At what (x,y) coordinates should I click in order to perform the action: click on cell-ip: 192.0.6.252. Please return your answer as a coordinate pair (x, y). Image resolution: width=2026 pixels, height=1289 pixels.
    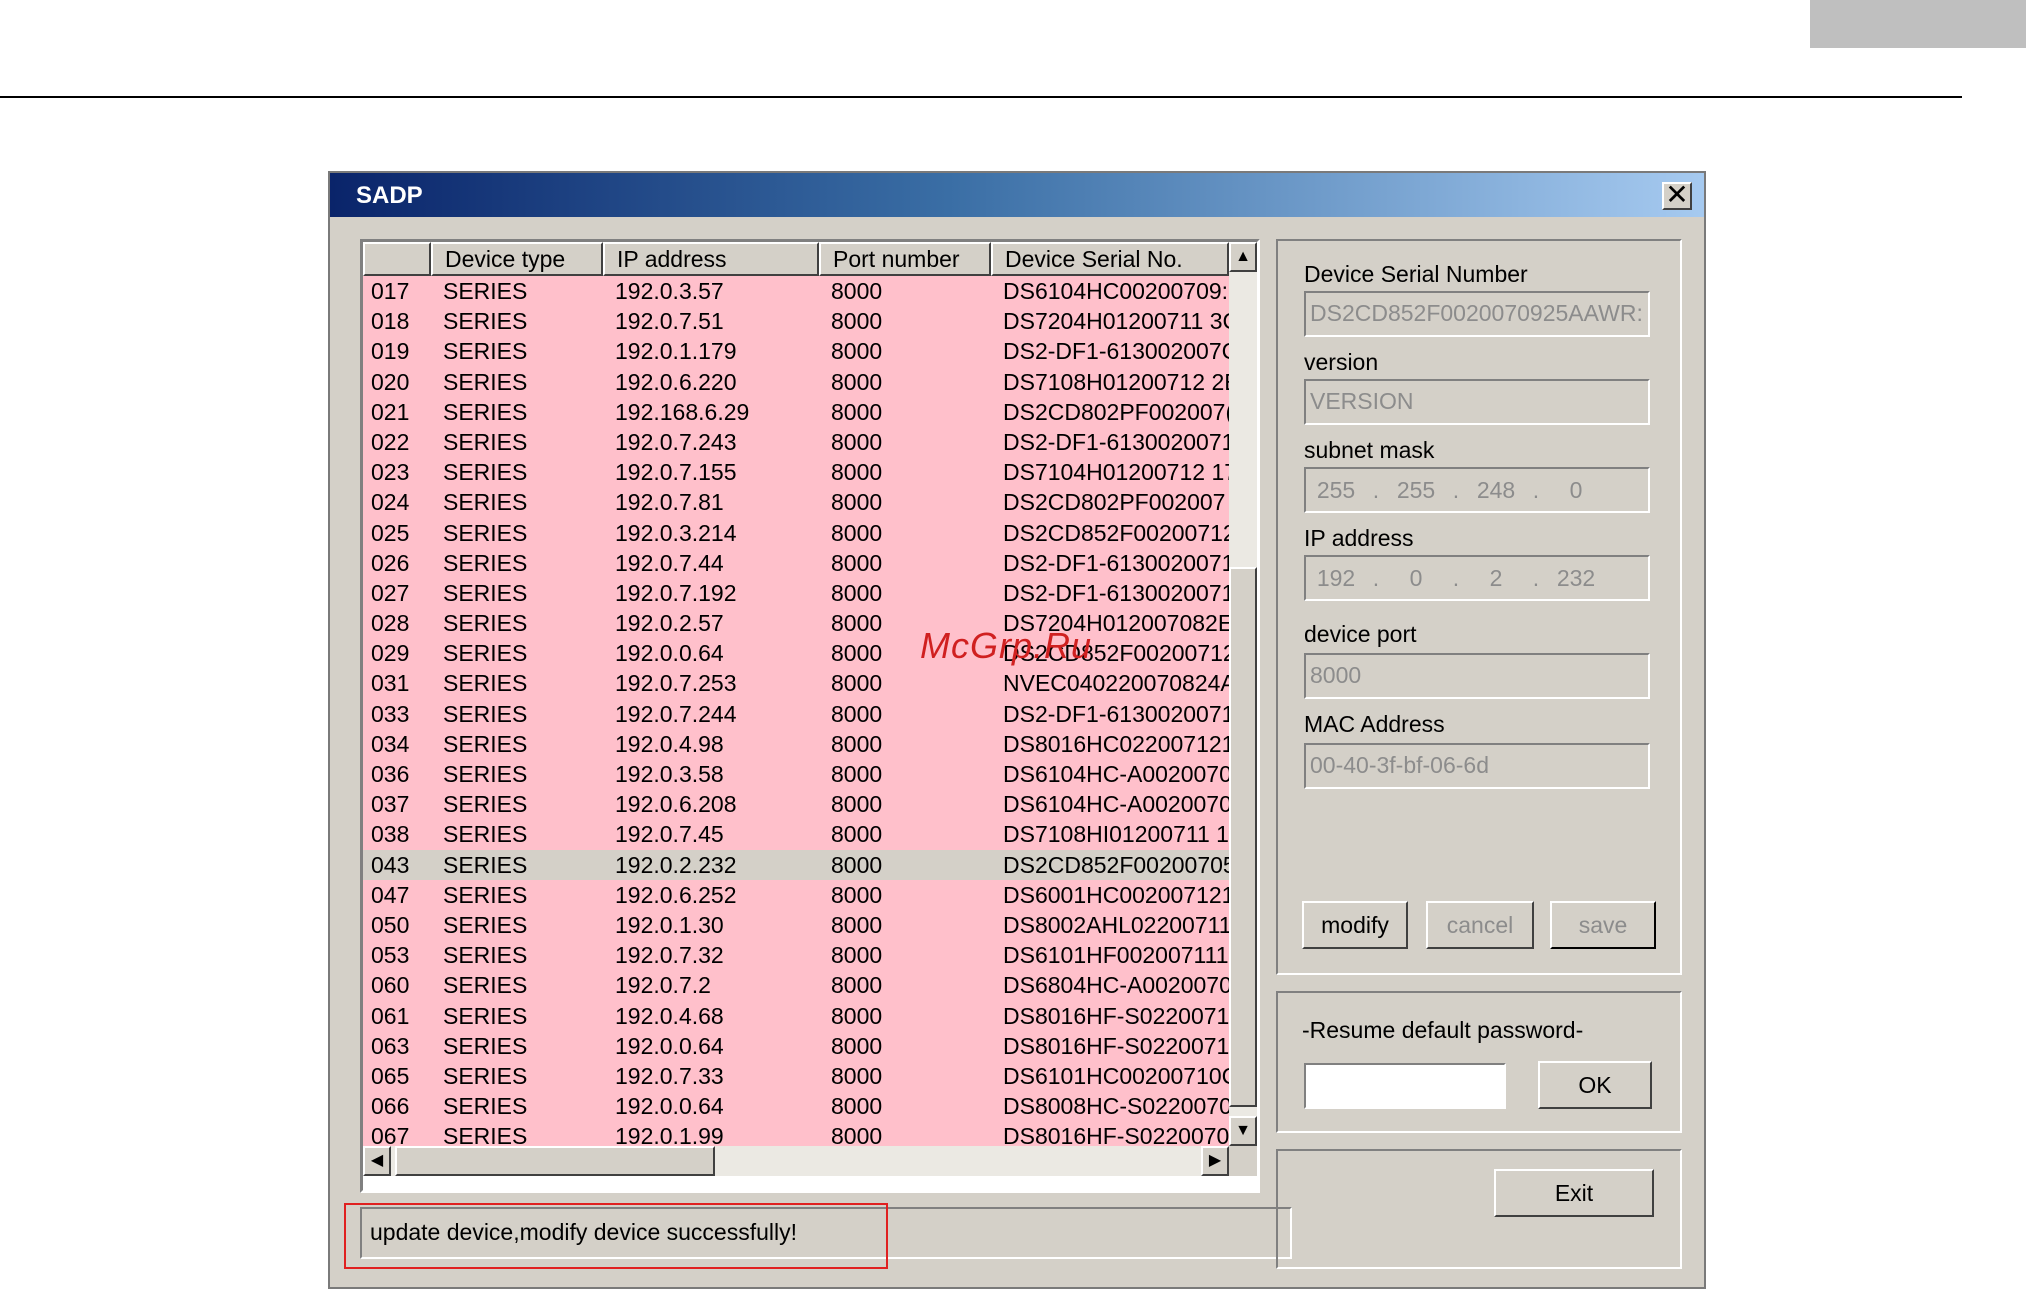
    Looking at the image, I should click on (676, 894).